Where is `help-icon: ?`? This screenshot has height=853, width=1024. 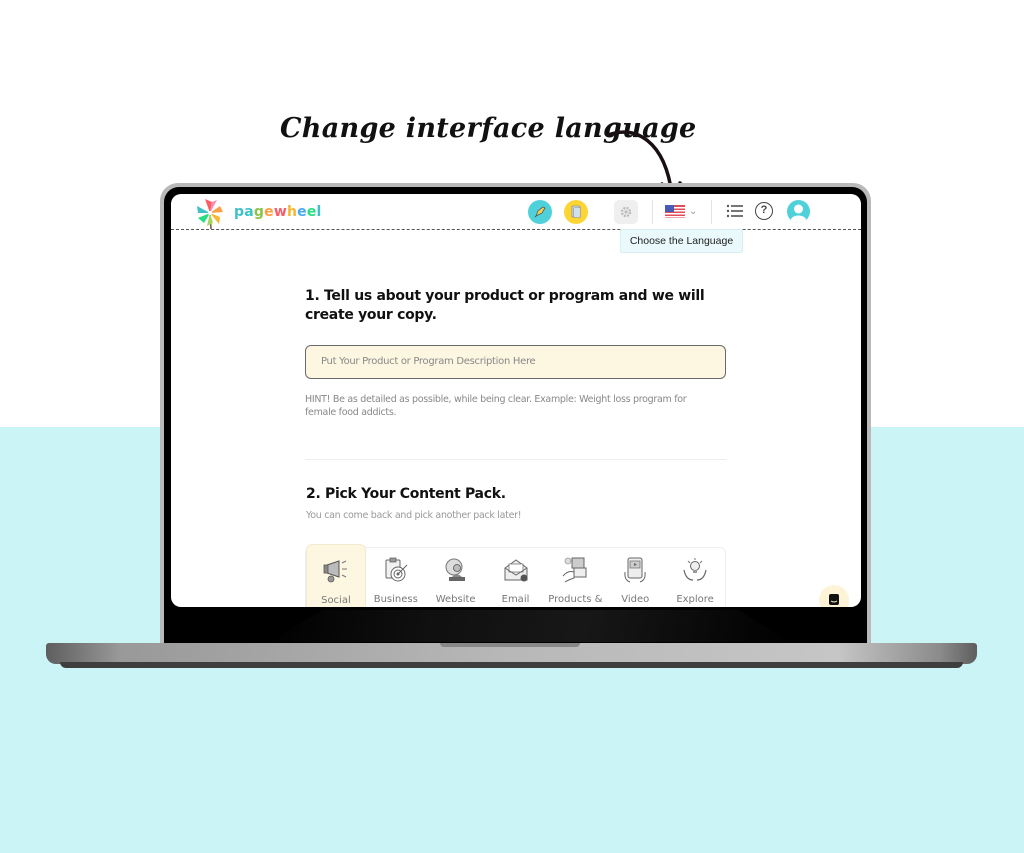
help-icon: ? is located at coordinates (764, 211).